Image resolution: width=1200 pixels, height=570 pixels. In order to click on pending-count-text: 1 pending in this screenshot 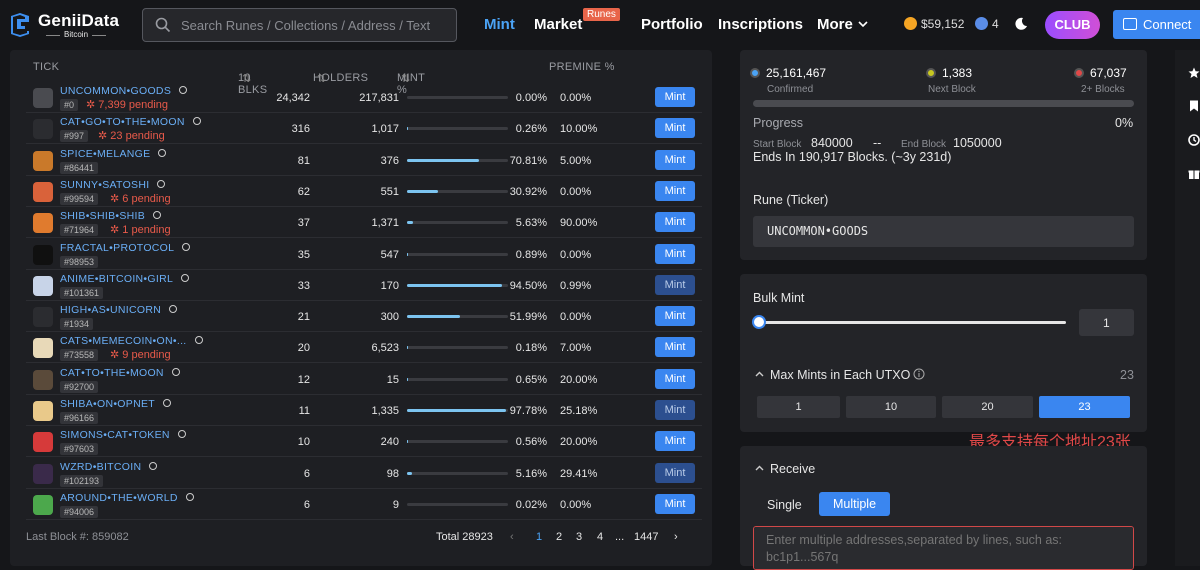, I will do `click(146, 230)`.